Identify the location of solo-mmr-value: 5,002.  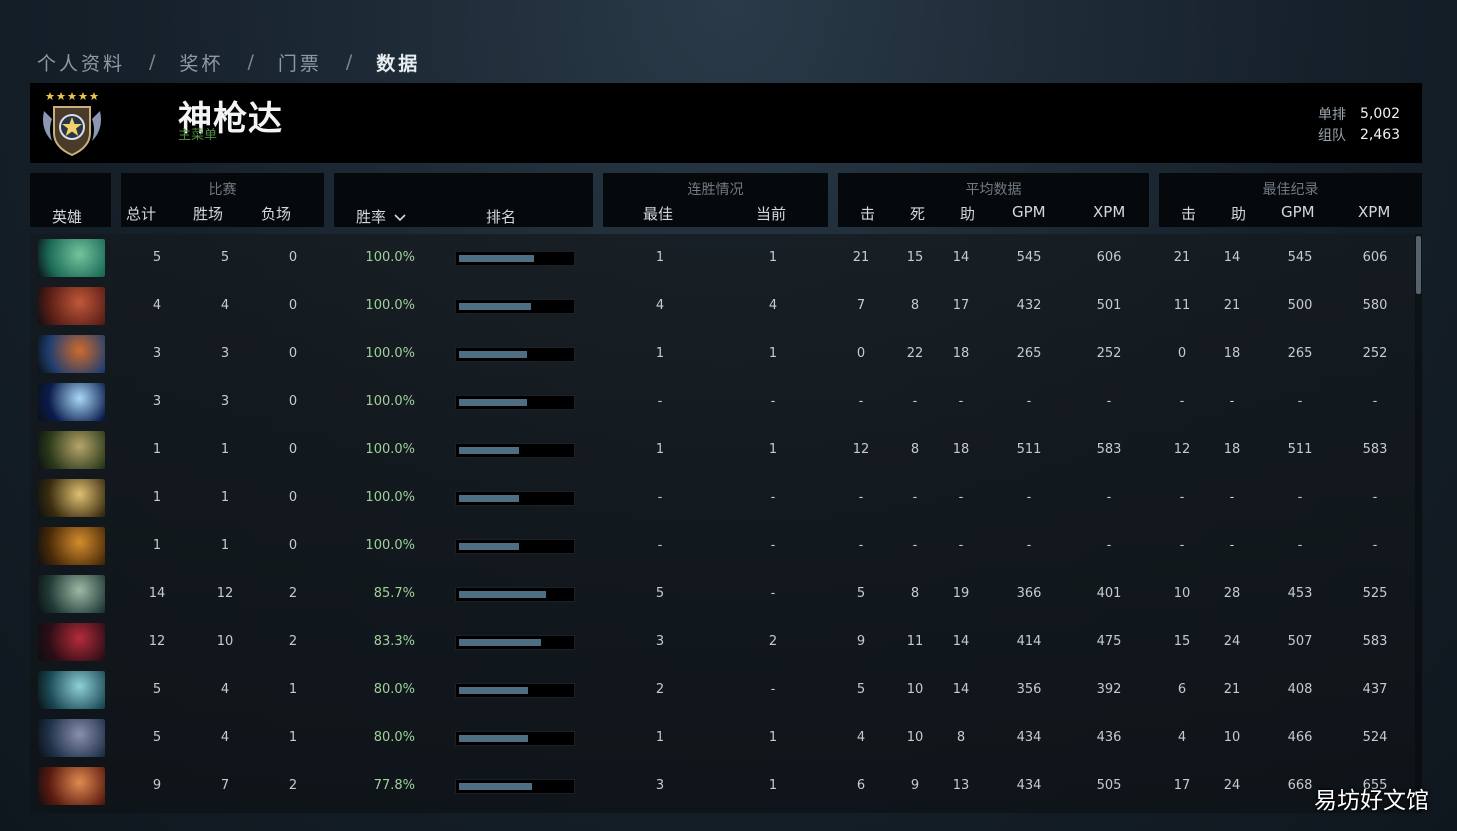
(1380, 113).